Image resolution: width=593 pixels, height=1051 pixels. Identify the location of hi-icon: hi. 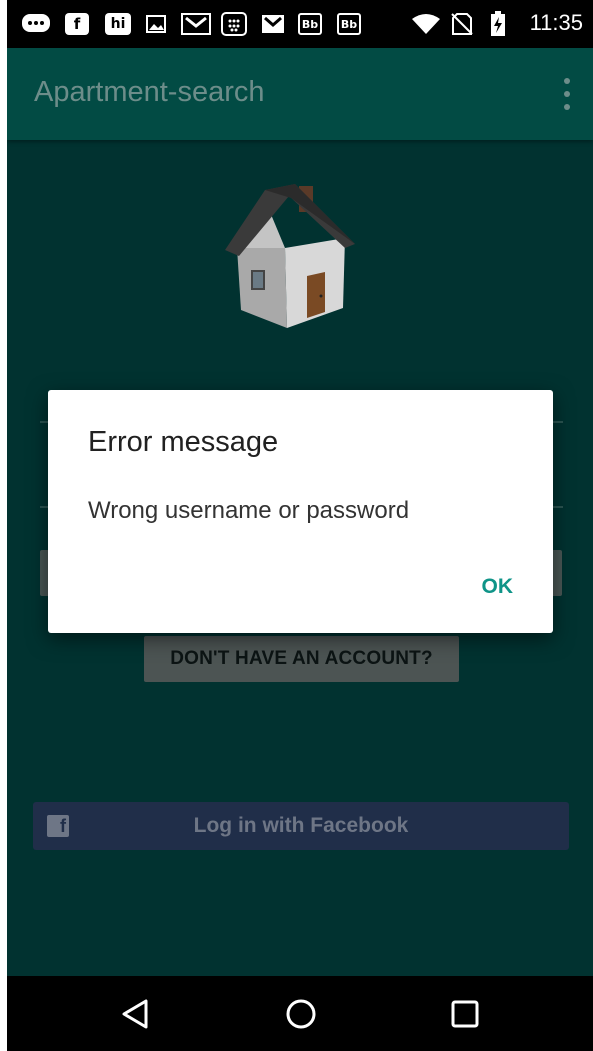
(118, 24).